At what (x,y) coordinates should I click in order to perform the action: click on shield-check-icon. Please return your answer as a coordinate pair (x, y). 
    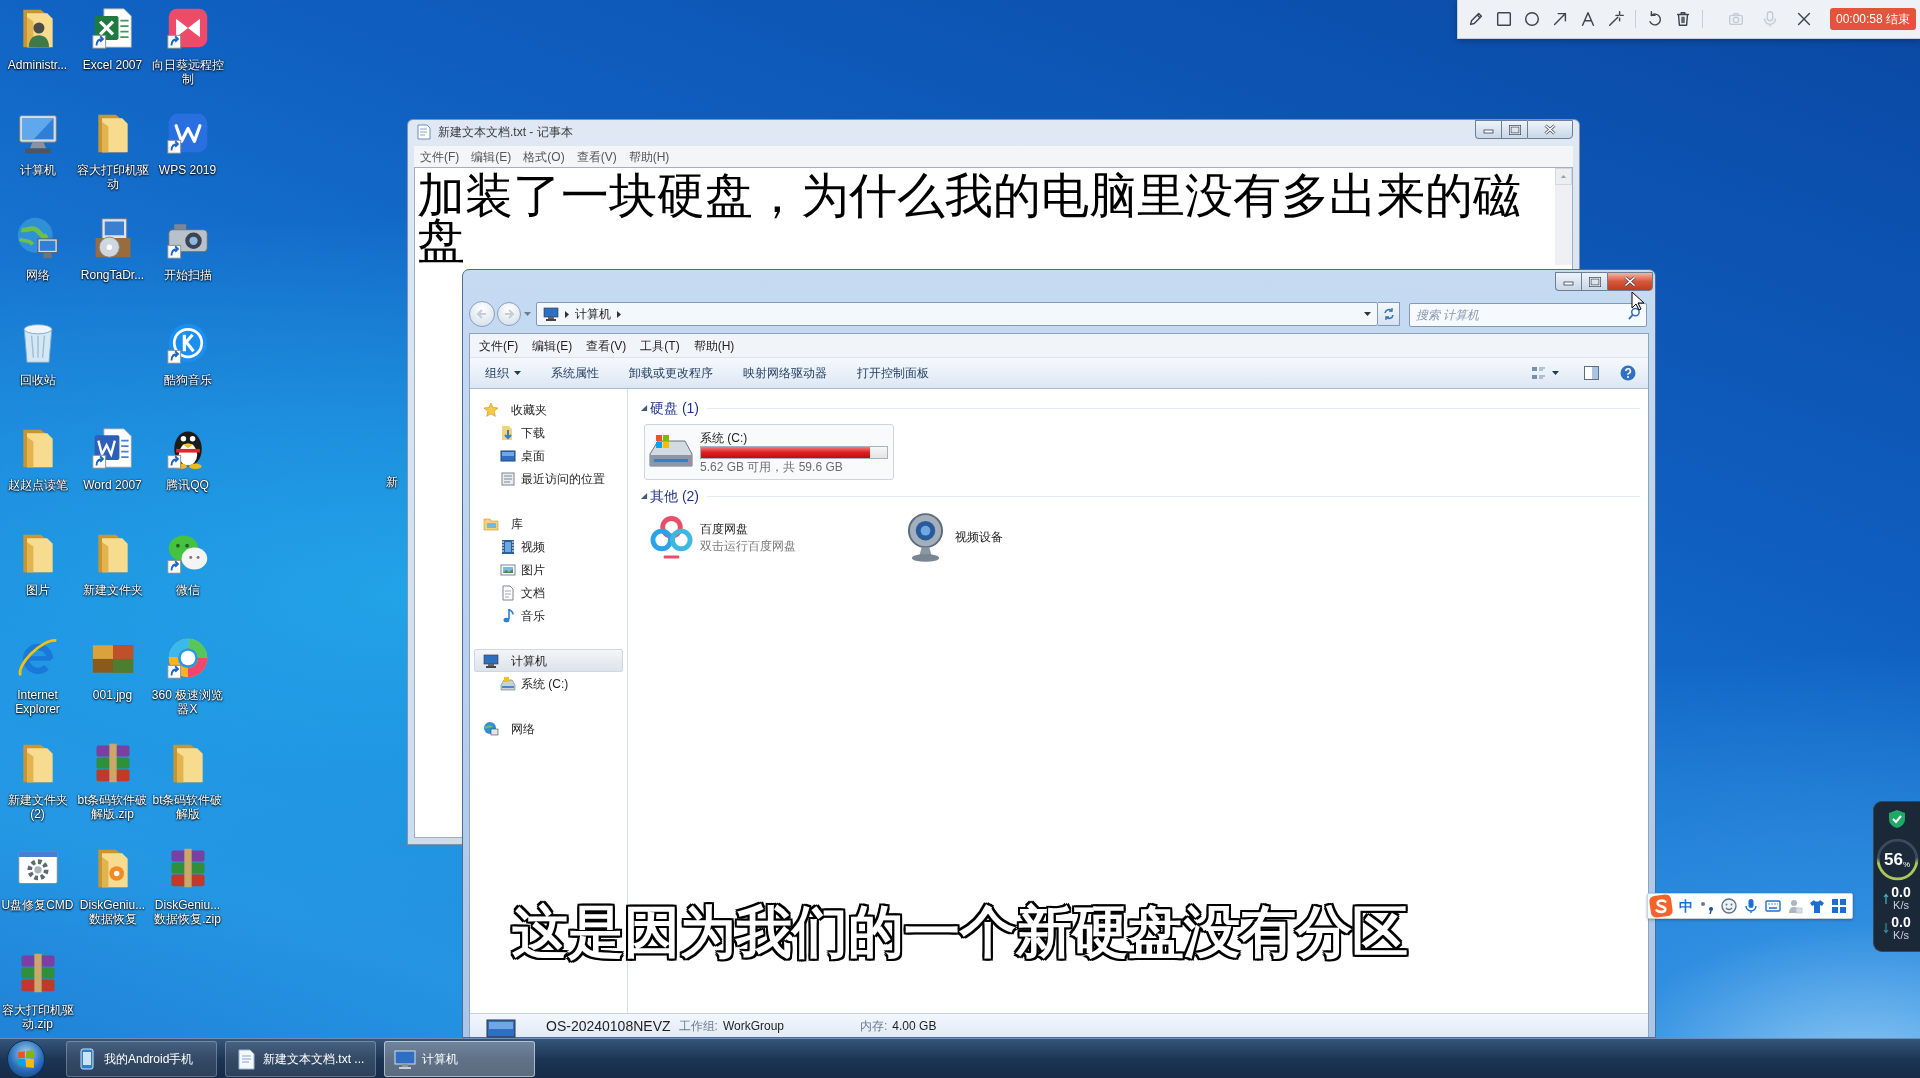
    Looking at the image, I should click on (1897, 819).